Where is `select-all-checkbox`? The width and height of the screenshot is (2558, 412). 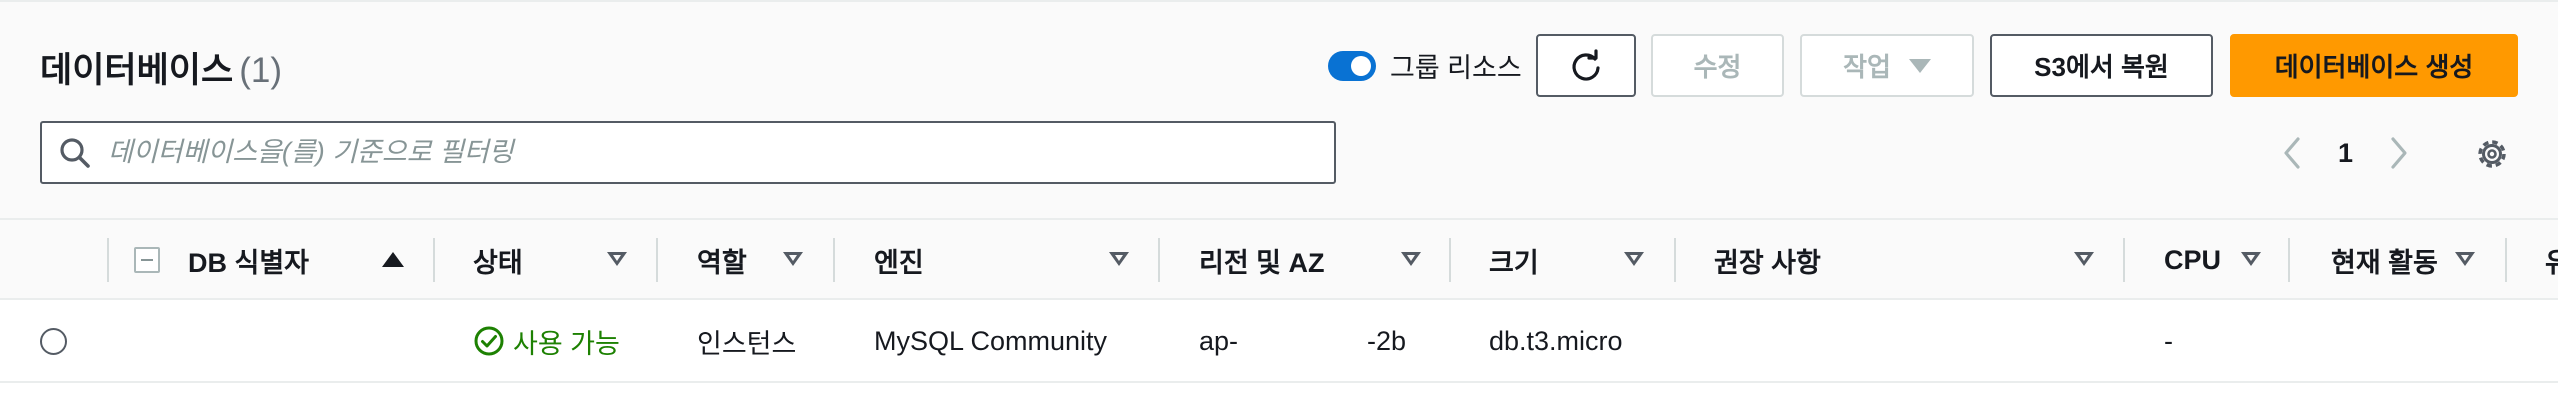 select-all-checkbox is located at coordinates (147, 260).